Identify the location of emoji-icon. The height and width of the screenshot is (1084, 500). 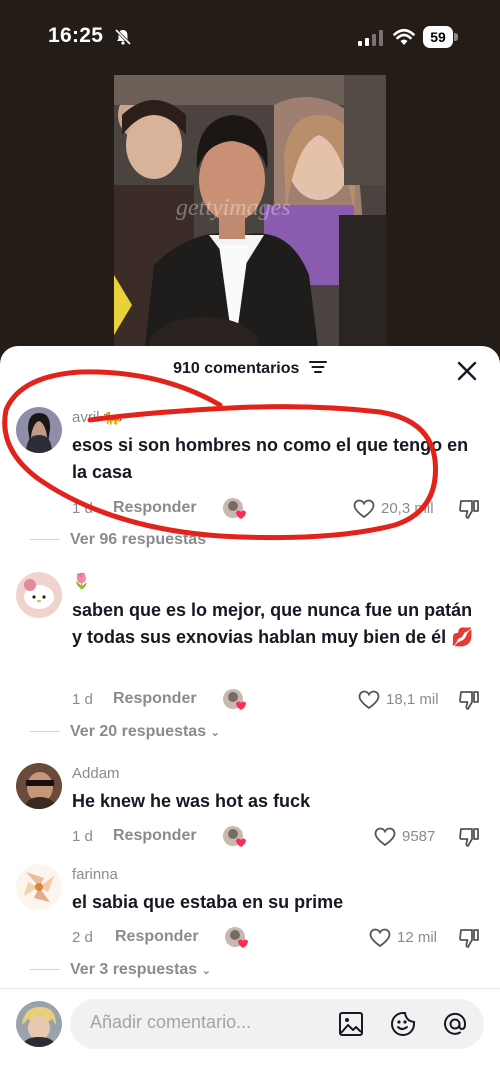
(403, 1024).